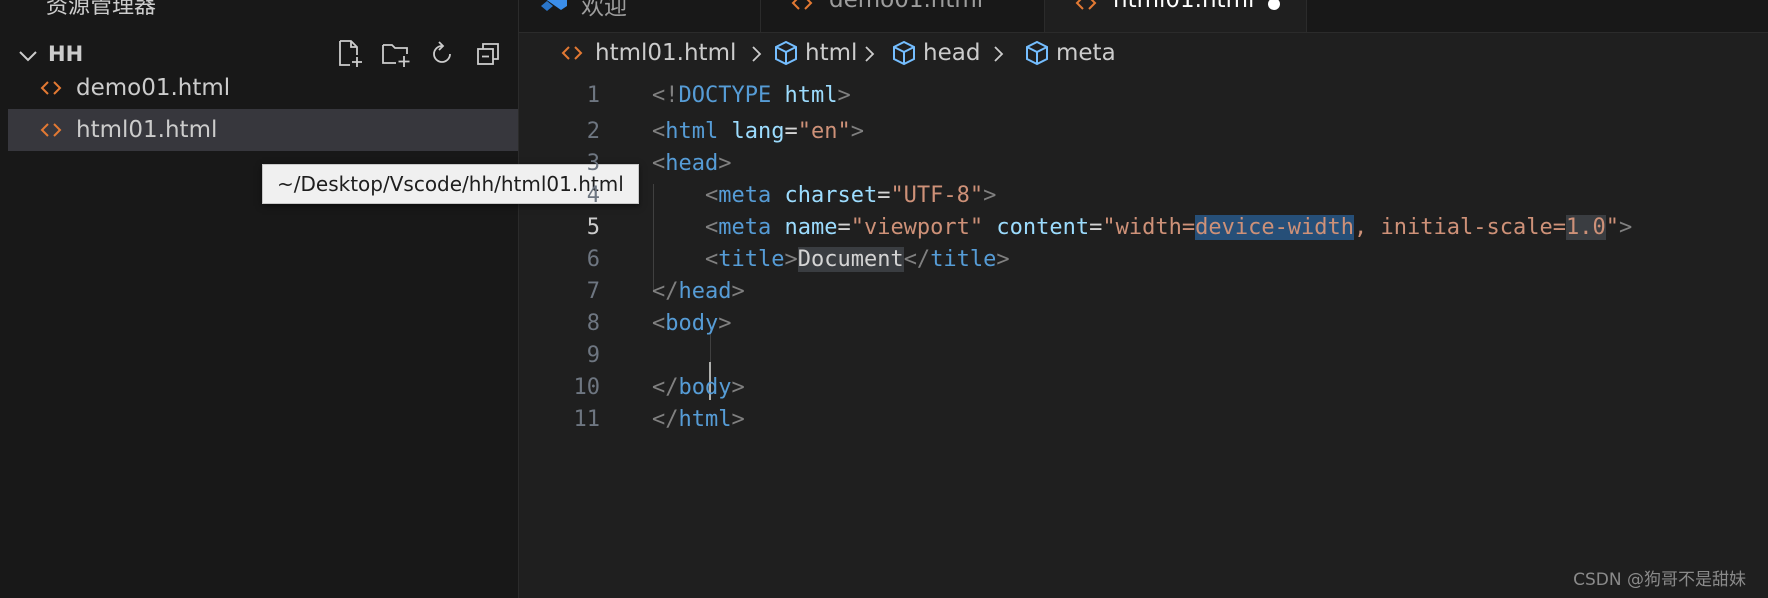 Image resolution: width=1768 pixels, height=598 pixels. What do you see at coordinates (1143, 96) in the screenshot?
I see `code-line: 1 <!DOCTYPE html>` at bounding box center [1143, 96].